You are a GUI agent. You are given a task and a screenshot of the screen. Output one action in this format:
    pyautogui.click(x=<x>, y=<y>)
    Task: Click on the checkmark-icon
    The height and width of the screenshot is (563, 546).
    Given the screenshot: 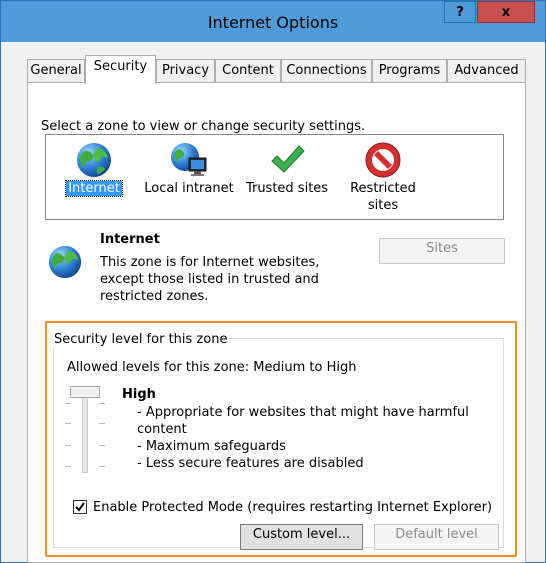 What is the action you would take?
    pyautogui.click(x=80, y=507)
    